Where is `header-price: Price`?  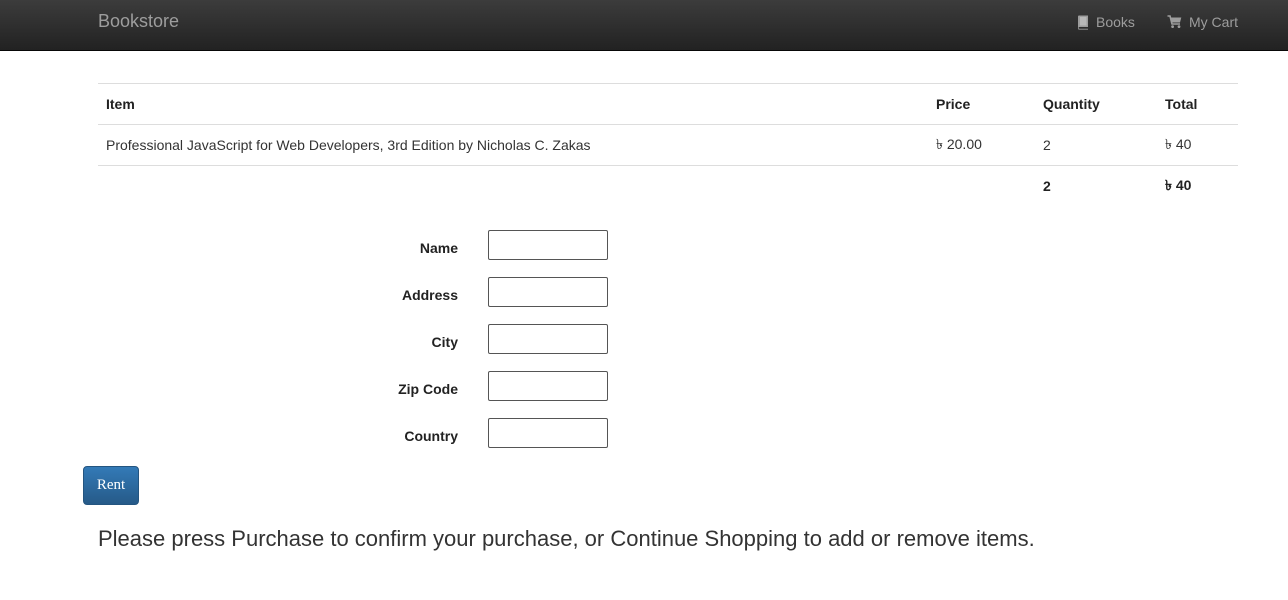 header-price: Price is located at coordinates (981, 104).